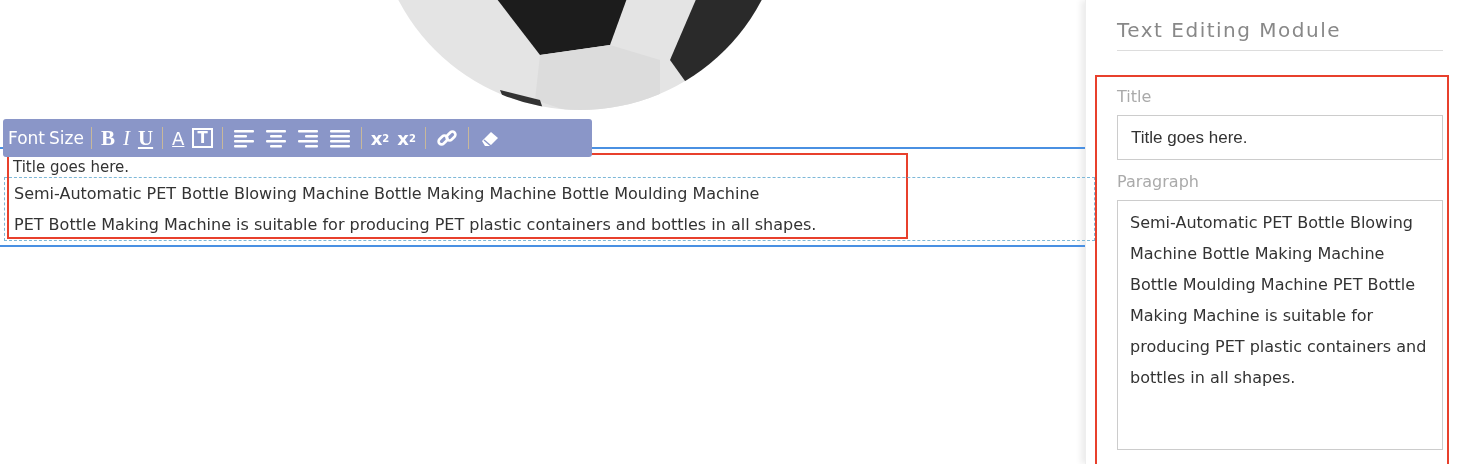  What do you see at coordinates (71, 166) in the screenshot?
I see `title-text: Title goes here.` at bounding box center [71, 166].